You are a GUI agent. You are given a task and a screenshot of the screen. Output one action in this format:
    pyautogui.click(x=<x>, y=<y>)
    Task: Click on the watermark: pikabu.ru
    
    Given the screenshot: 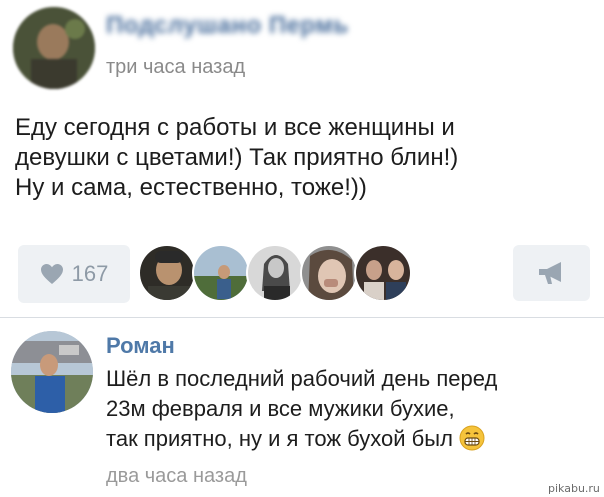 What is the action you would take?
    pyautogui.click(x=574, y=488)
    